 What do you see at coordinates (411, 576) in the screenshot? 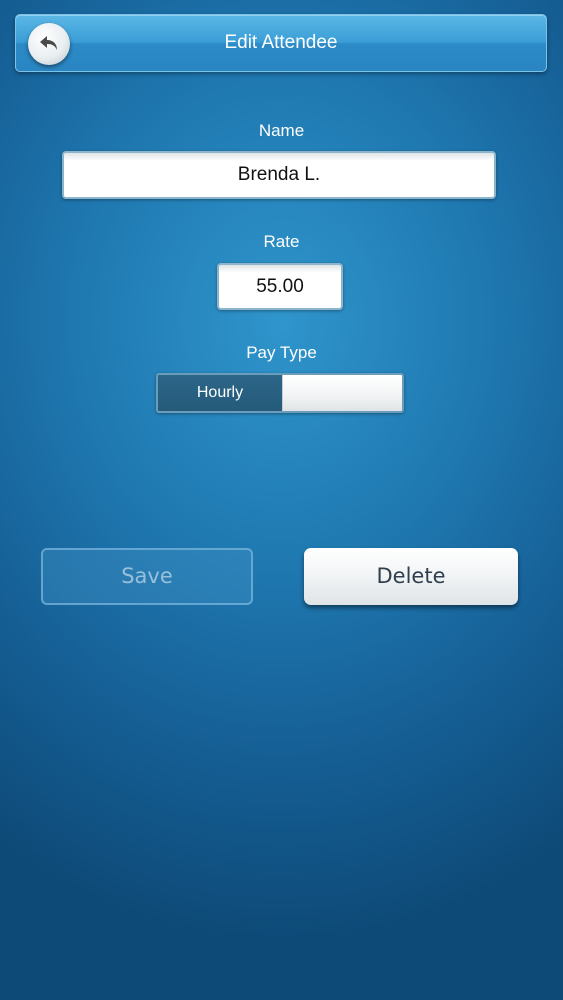
I see `delete-button: Delete` at bounding box center [411, 576].